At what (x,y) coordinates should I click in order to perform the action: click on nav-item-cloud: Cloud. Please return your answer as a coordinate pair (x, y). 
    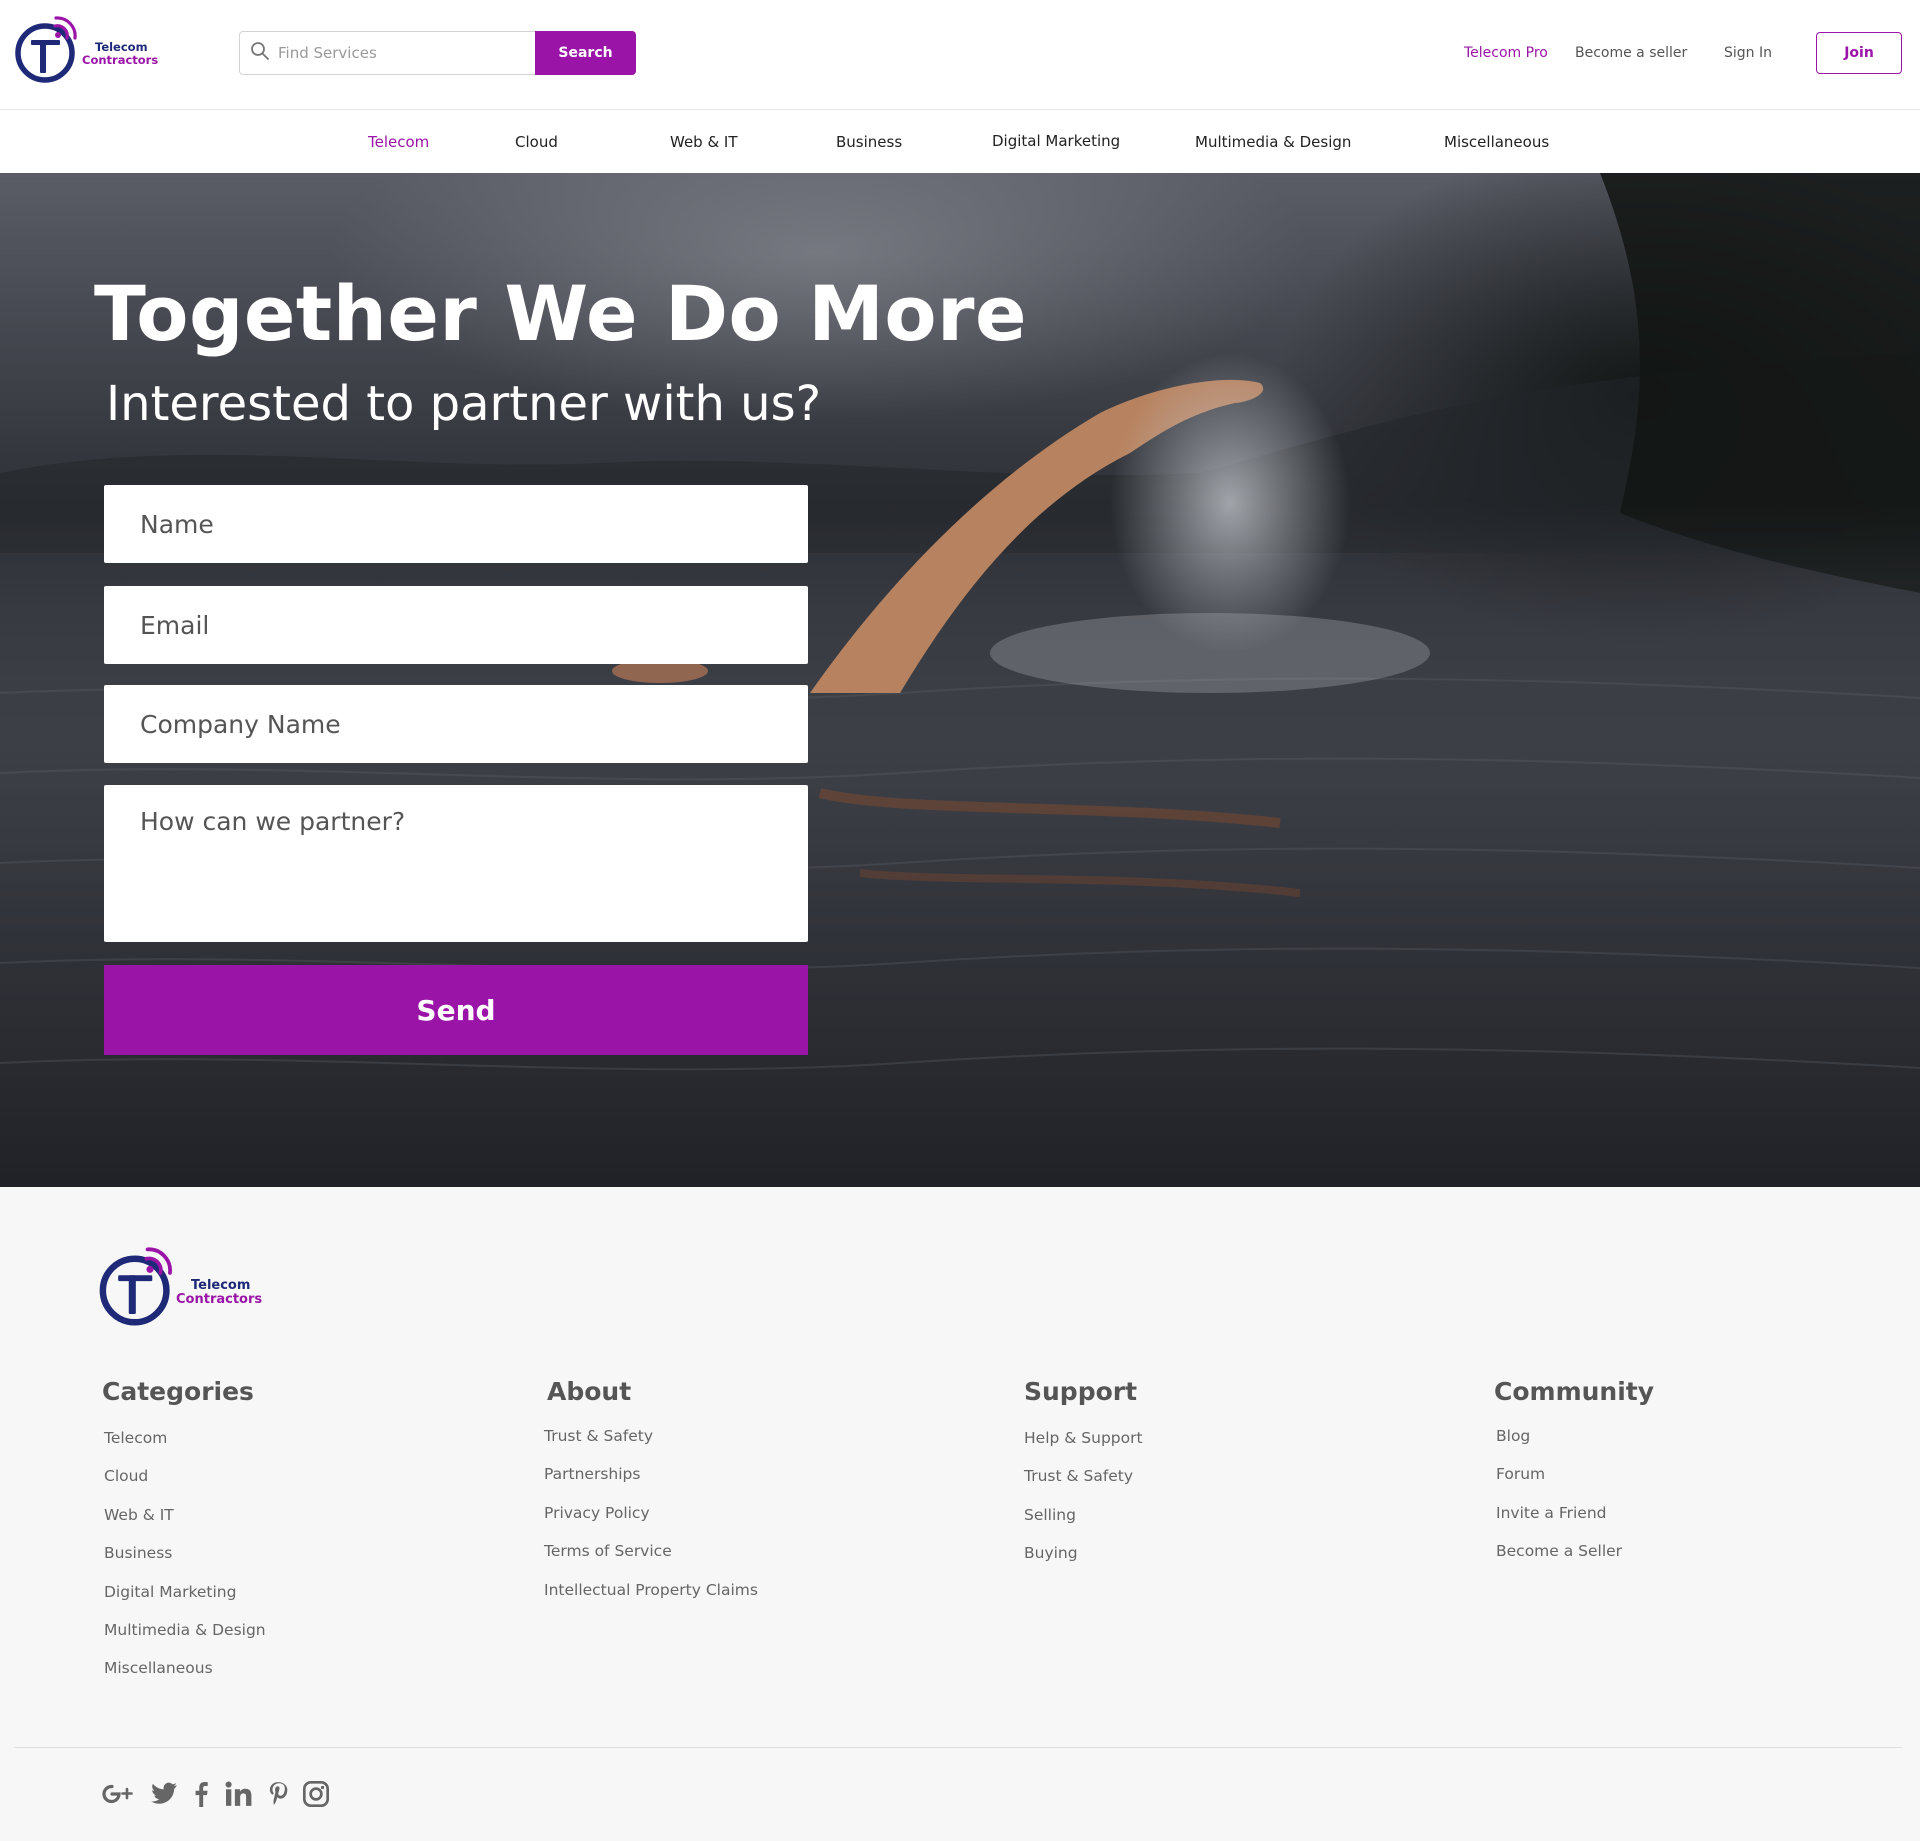
    Looking at the image, I should click on (536, 142).